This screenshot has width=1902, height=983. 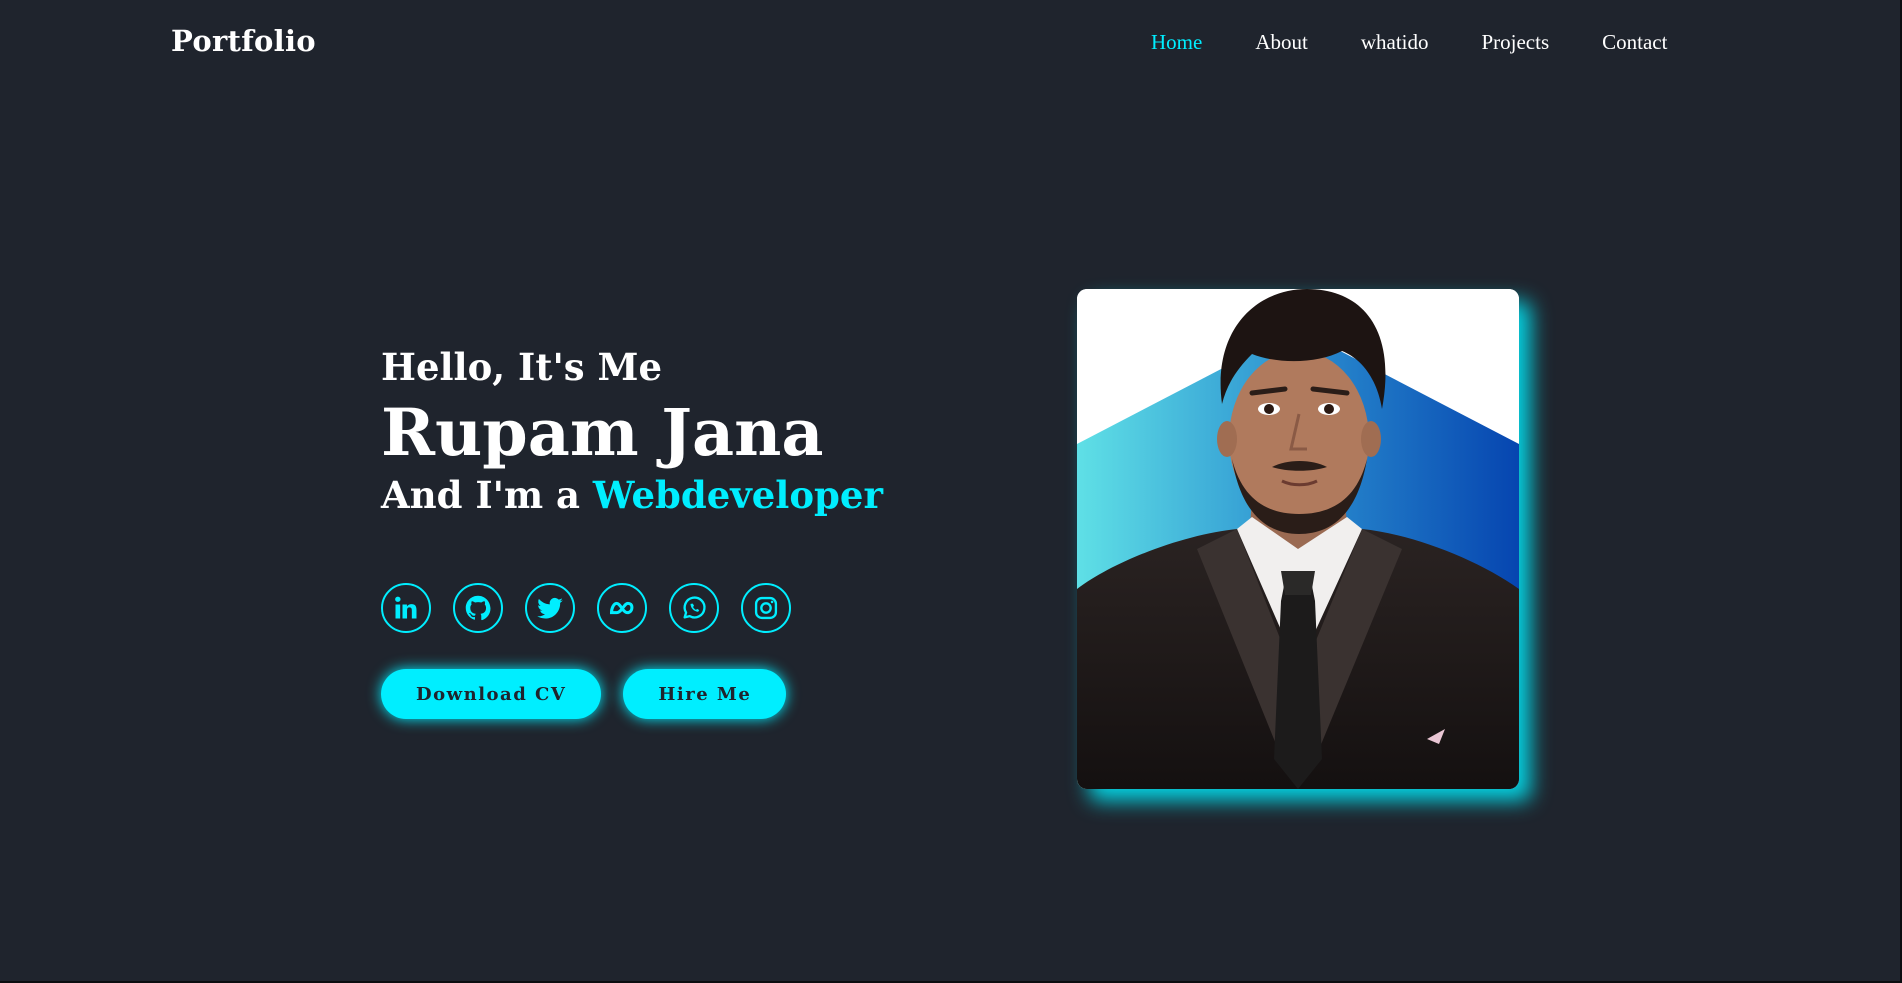 I want to click on meta-icon, so click(x=621, y=608).